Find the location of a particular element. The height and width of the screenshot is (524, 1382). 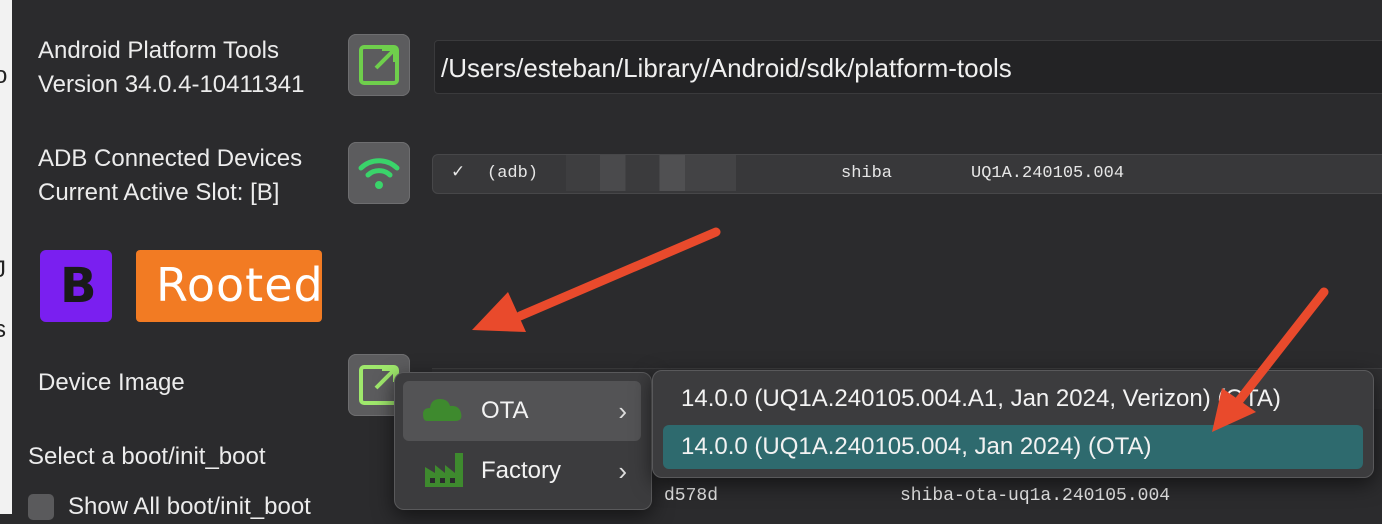

menu-item-label: OTA is located at coordinates (505, 410).